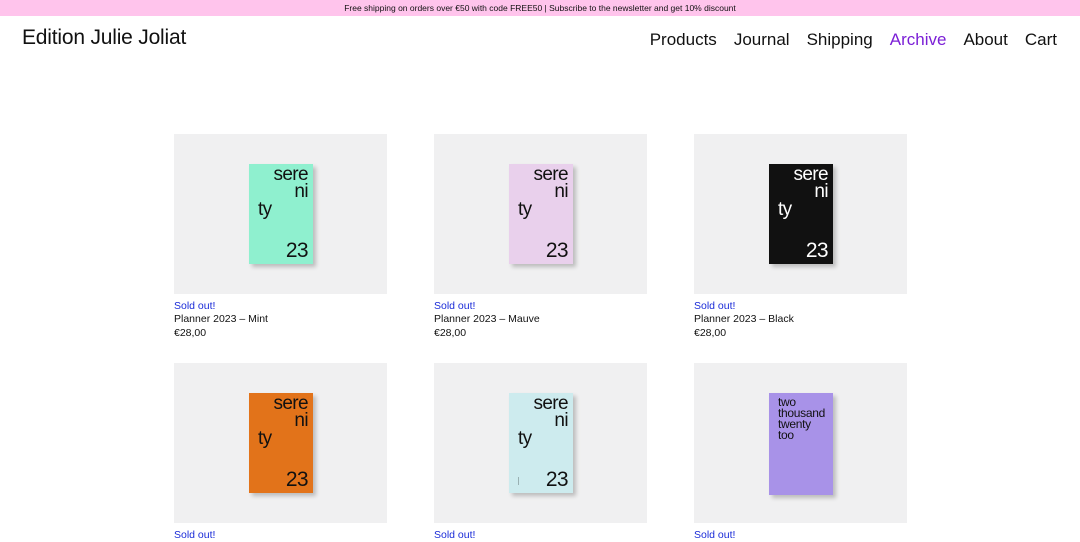  What do you see at coordinates (280, 320) in the screenshot?
I see `product-name: Planner 2023 – Mint` at bounding box center [280, 320].